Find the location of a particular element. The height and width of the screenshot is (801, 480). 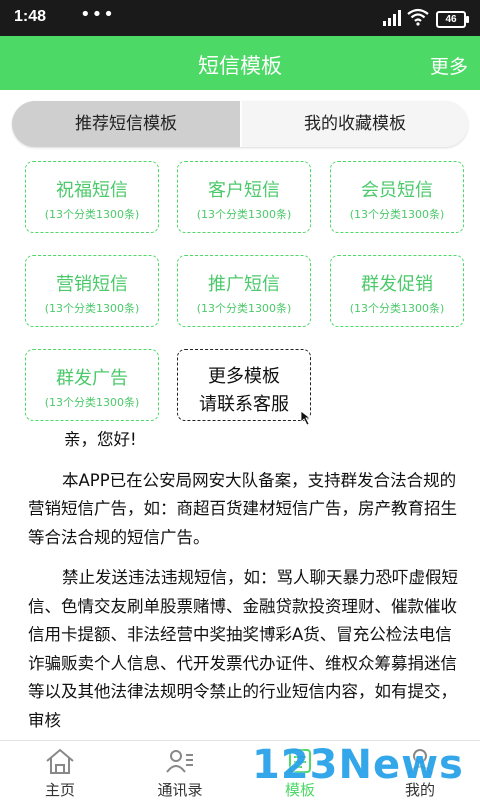

more-templates-card: 更多模板 请联系客服 is located at coordinates (244, 387).